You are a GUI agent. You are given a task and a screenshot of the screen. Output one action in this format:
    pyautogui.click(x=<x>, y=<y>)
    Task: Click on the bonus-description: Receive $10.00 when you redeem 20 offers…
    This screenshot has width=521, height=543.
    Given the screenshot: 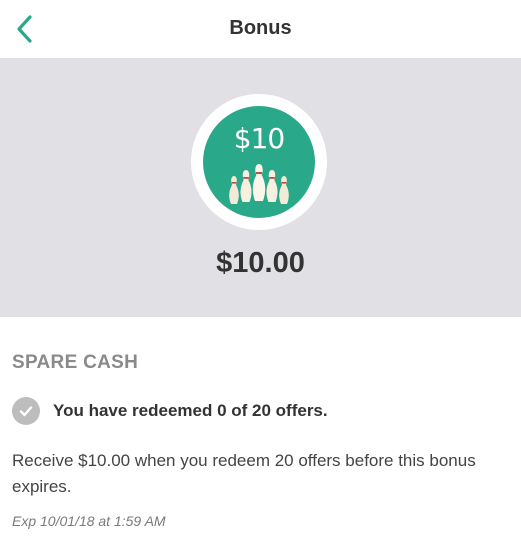 What is the action you would take?
    pyautogui.click(x=244, y=473)
    